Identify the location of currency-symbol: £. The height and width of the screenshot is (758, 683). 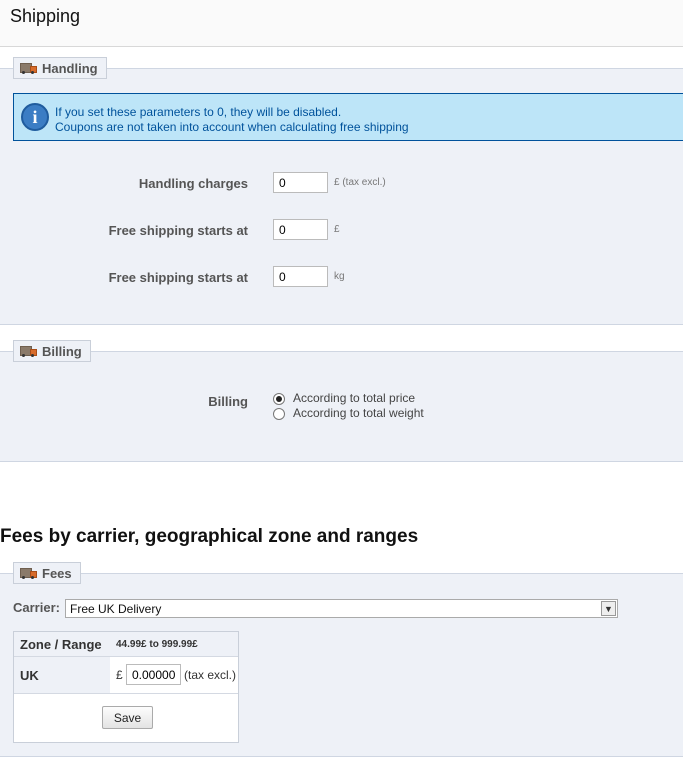
(119, 675).